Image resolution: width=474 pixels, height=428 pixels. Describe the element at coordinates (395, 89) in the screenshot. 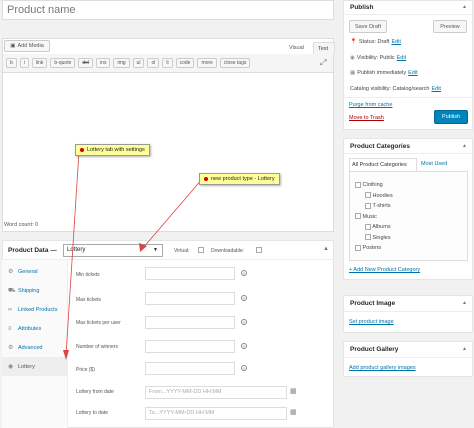

I see `catalog-visibility-row: Catalog visibility: Catalog/search Edit` at that location.